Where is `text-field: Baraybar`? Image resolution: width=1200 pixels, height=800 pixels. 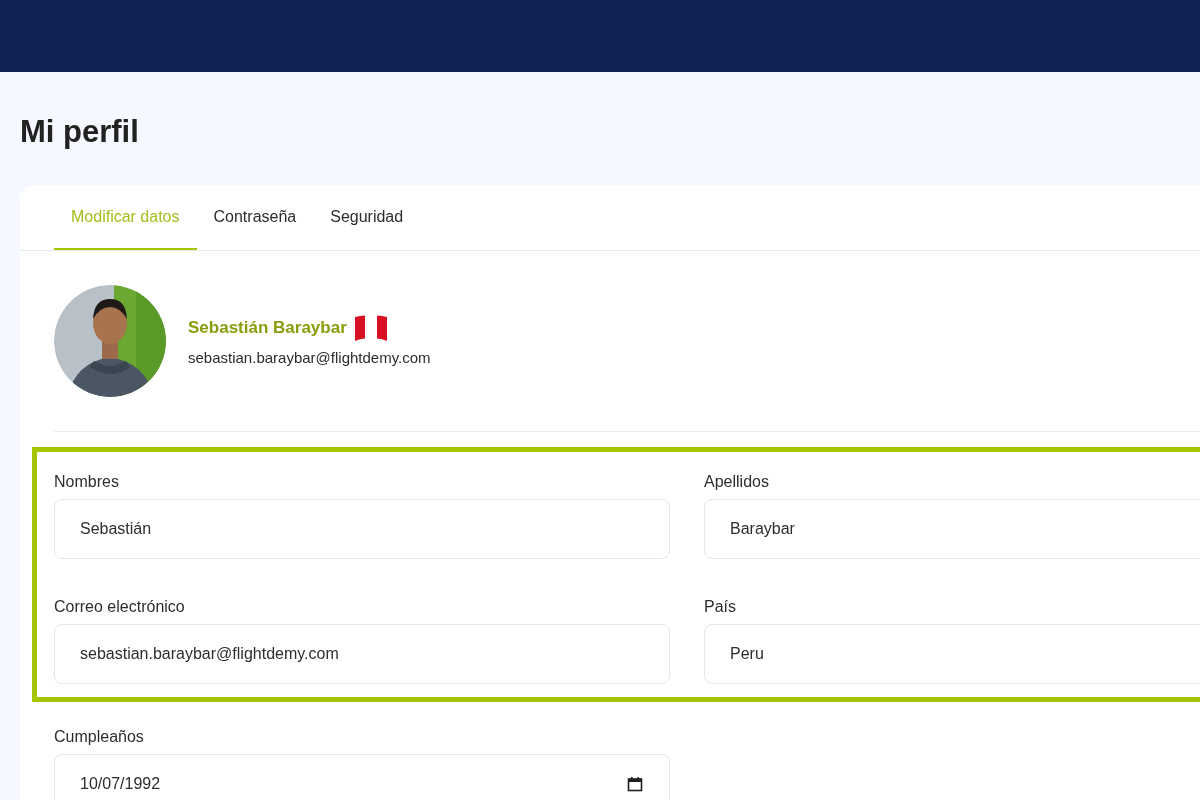 text-field: Baraybar is located at coordinates (952, 529).